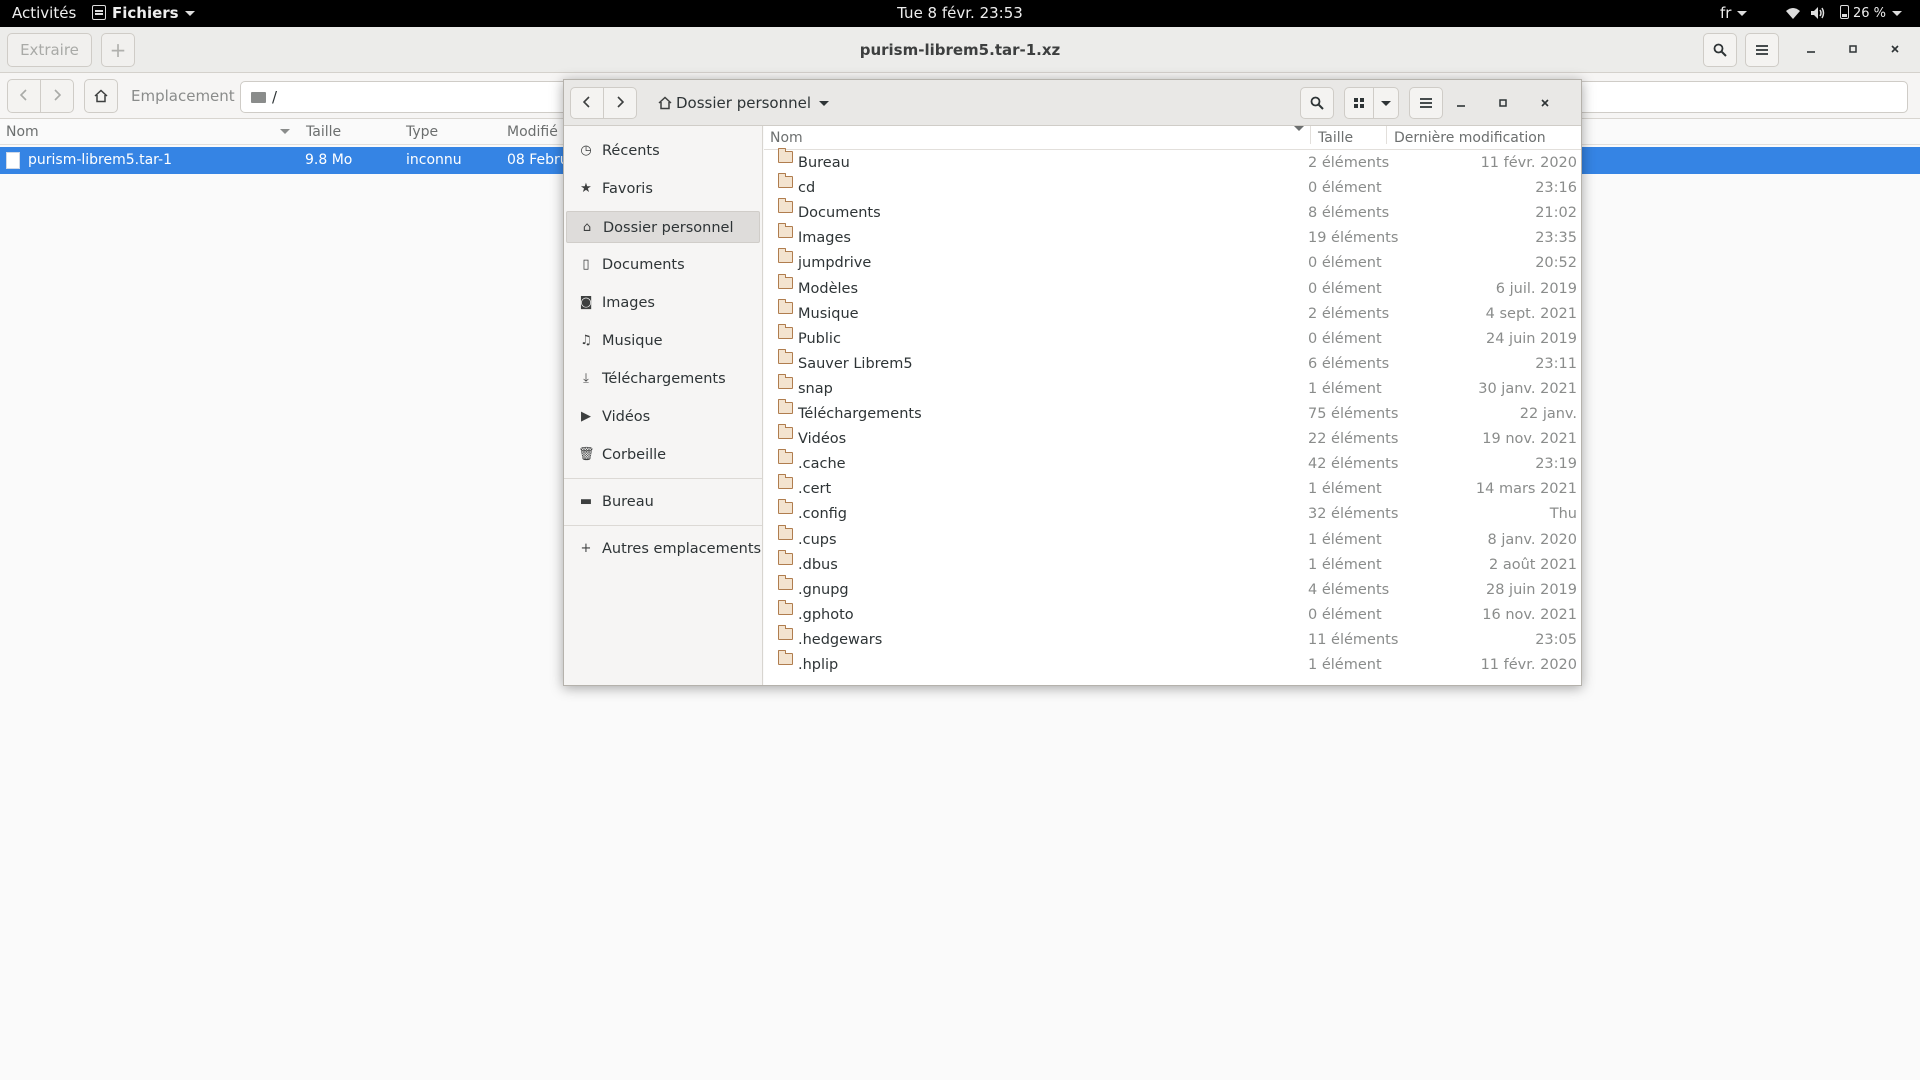 Image resolution: width=1920 pixels, height=1080 pixels. Describe the element at coordinates (101, 96) in the screenshot. I see `home-button` at that location.